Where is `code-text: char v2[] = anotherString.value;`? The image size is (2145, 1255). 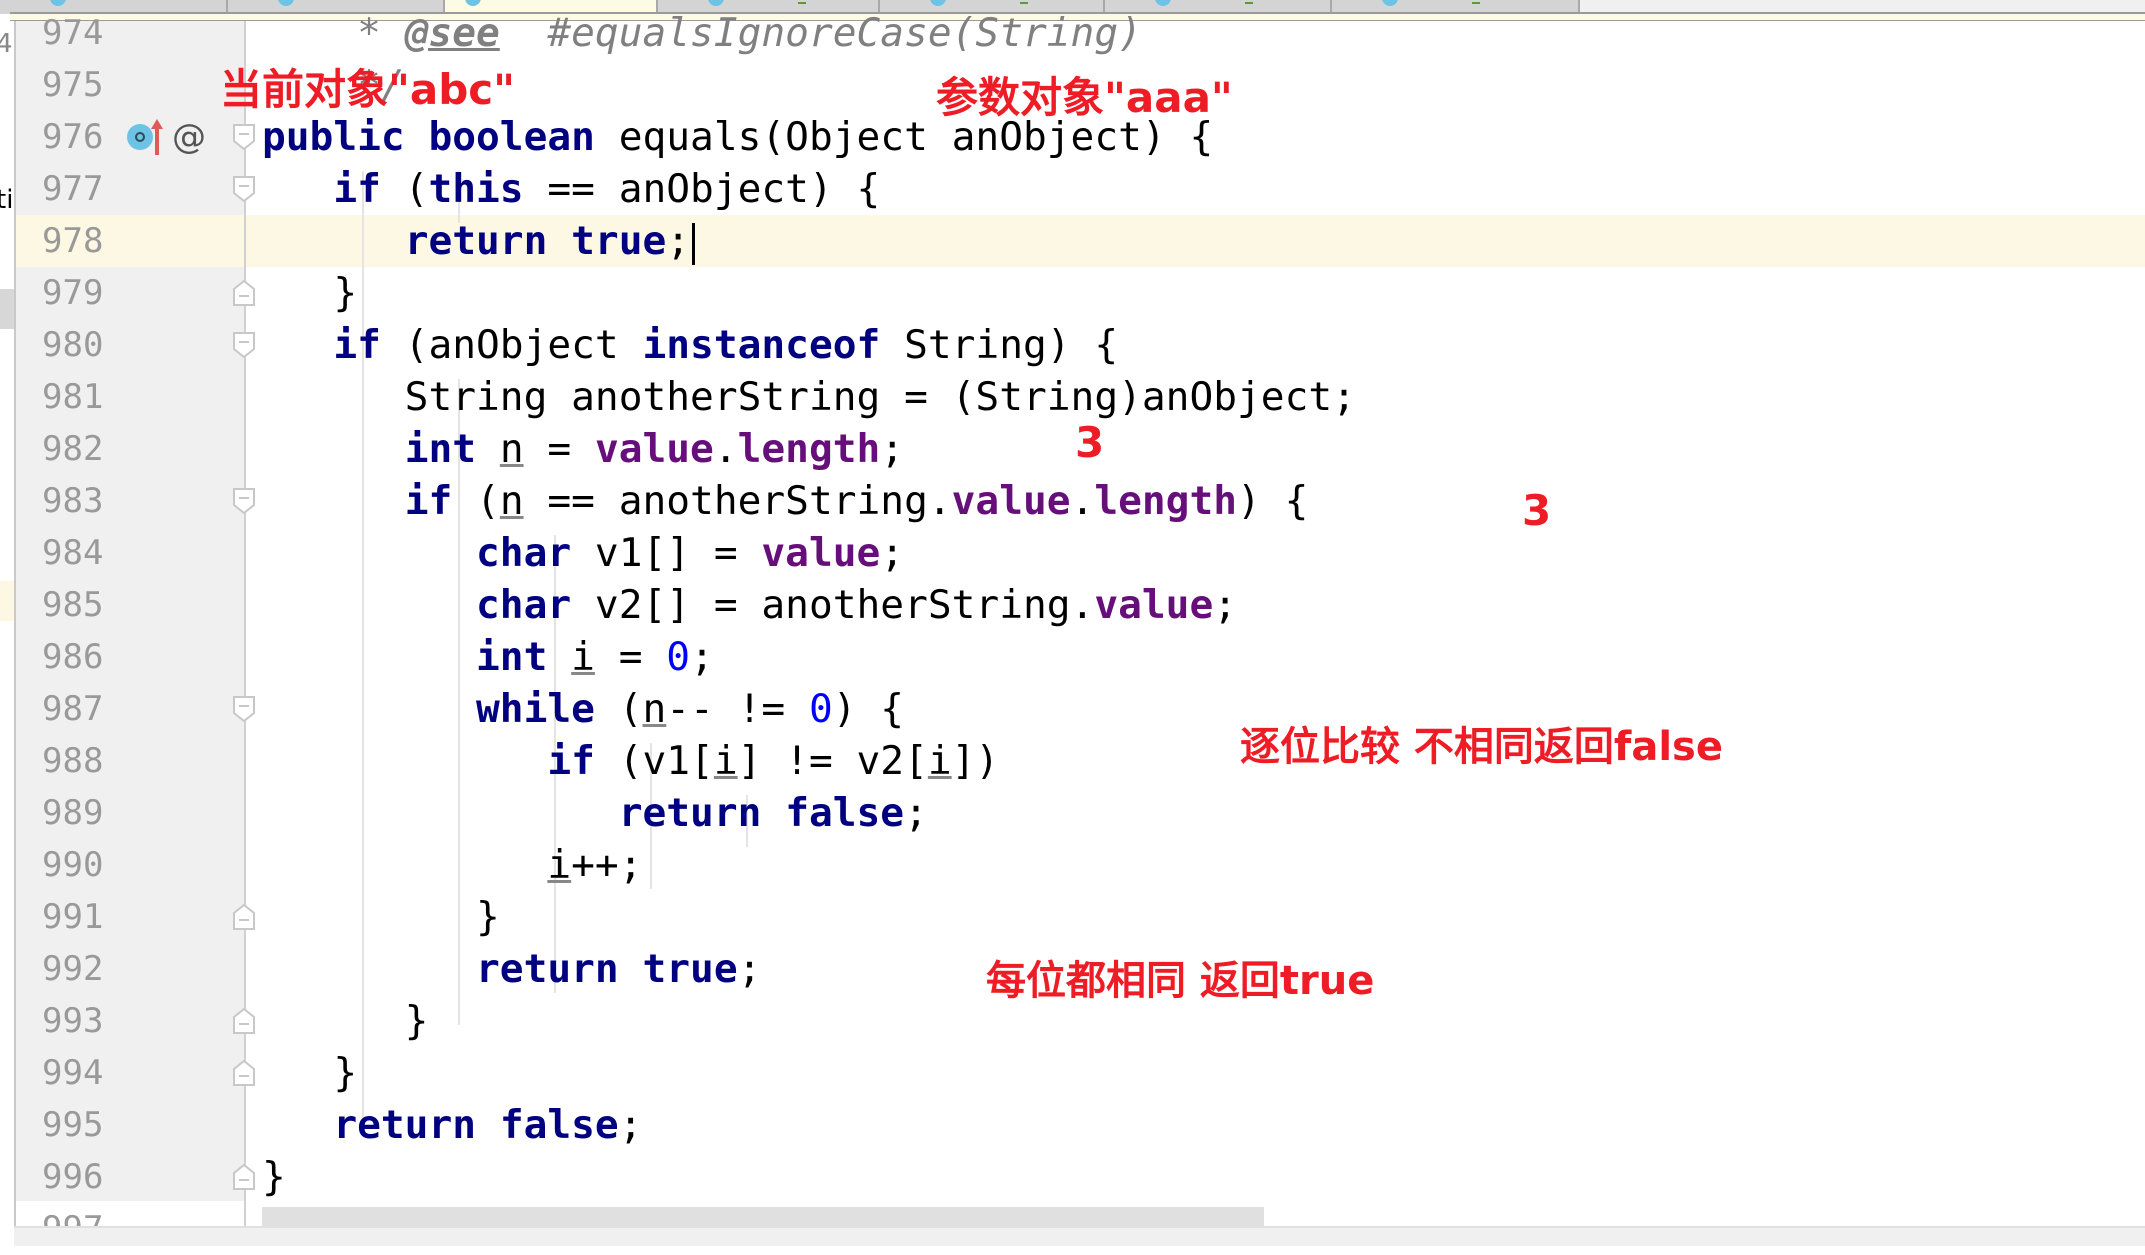
code-text: char v2[] = anotherString.value; is located at coordinates (749, 605).